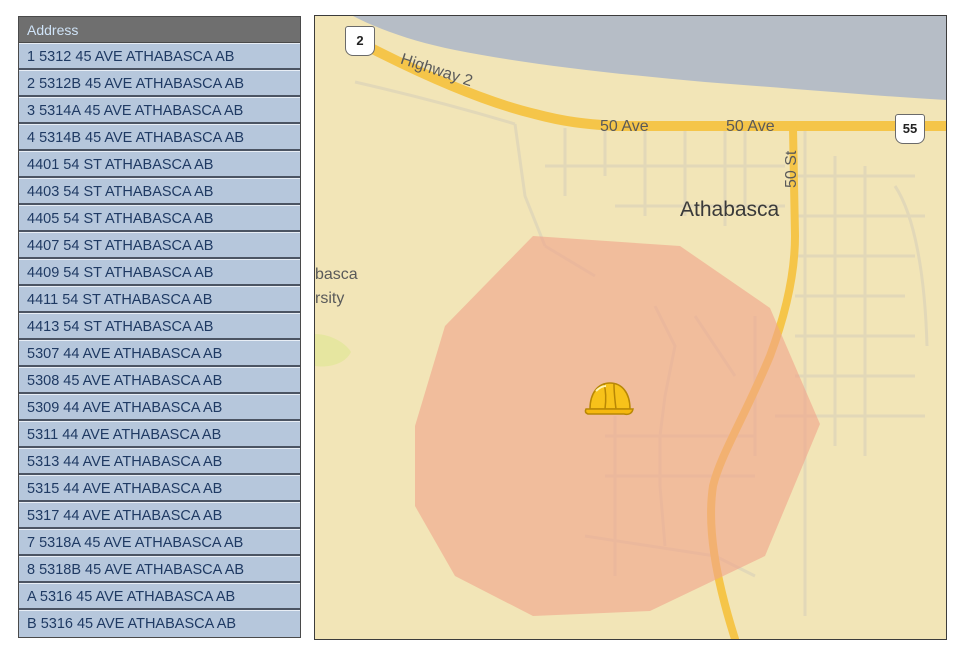 The width and height of the screenshot is (960, 652). What do you see at coordinates (159, 272) in the screenshot?
I see `address-row: 4409 54 ST ATHABASCA AB` at bounding box center [159, 272].